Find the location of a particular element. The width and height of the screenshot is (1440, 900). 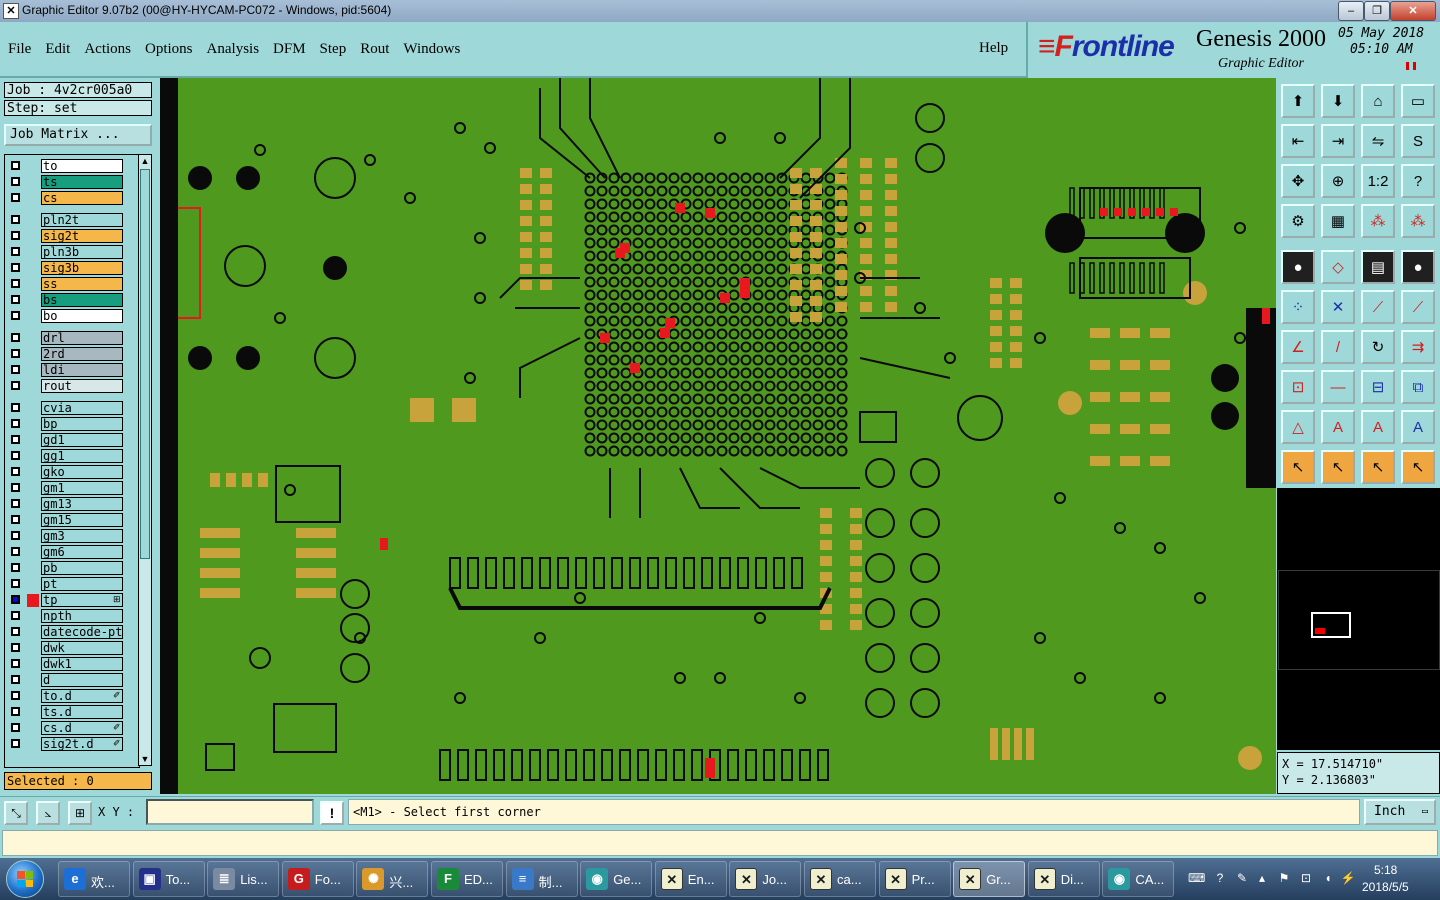

layer-row: ts is located at coordinates (72, 182).